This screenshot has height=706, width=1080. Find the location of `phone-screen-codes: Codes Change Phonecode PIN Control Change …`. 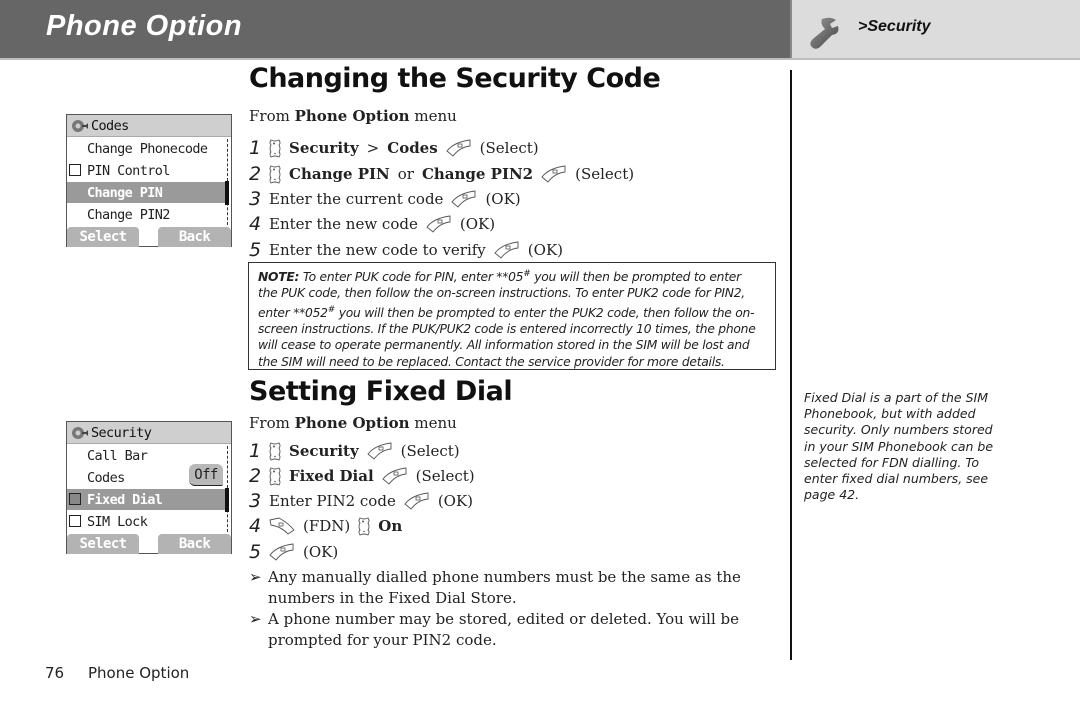

phone-screen-codes: Codes Change Phonecode PIN Control Change … is located at coordinates (149, 180).